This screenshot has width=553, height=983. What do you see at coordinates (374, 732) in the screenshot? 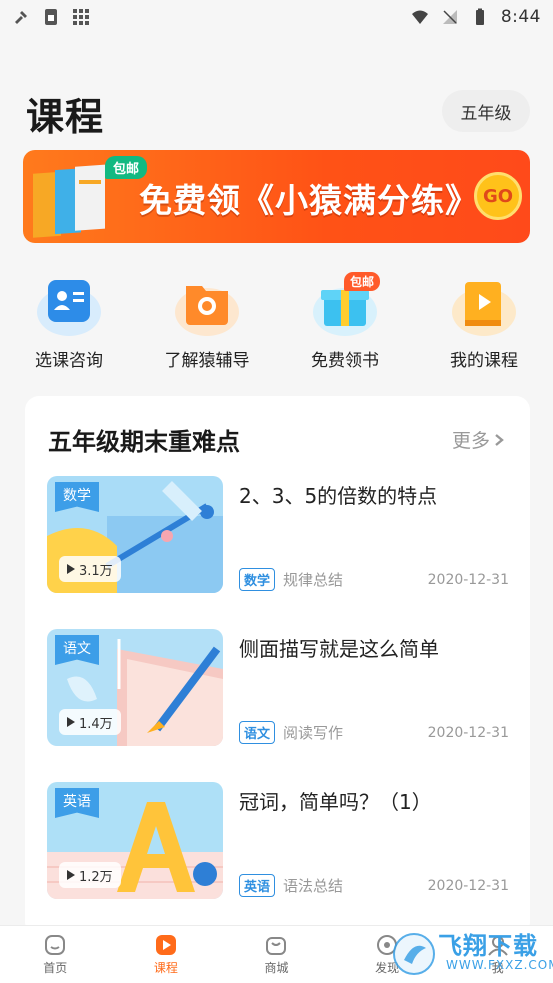
I see `course-meta: 语文 阅读写作 2020-12-31` at bounding box center [374, 732].